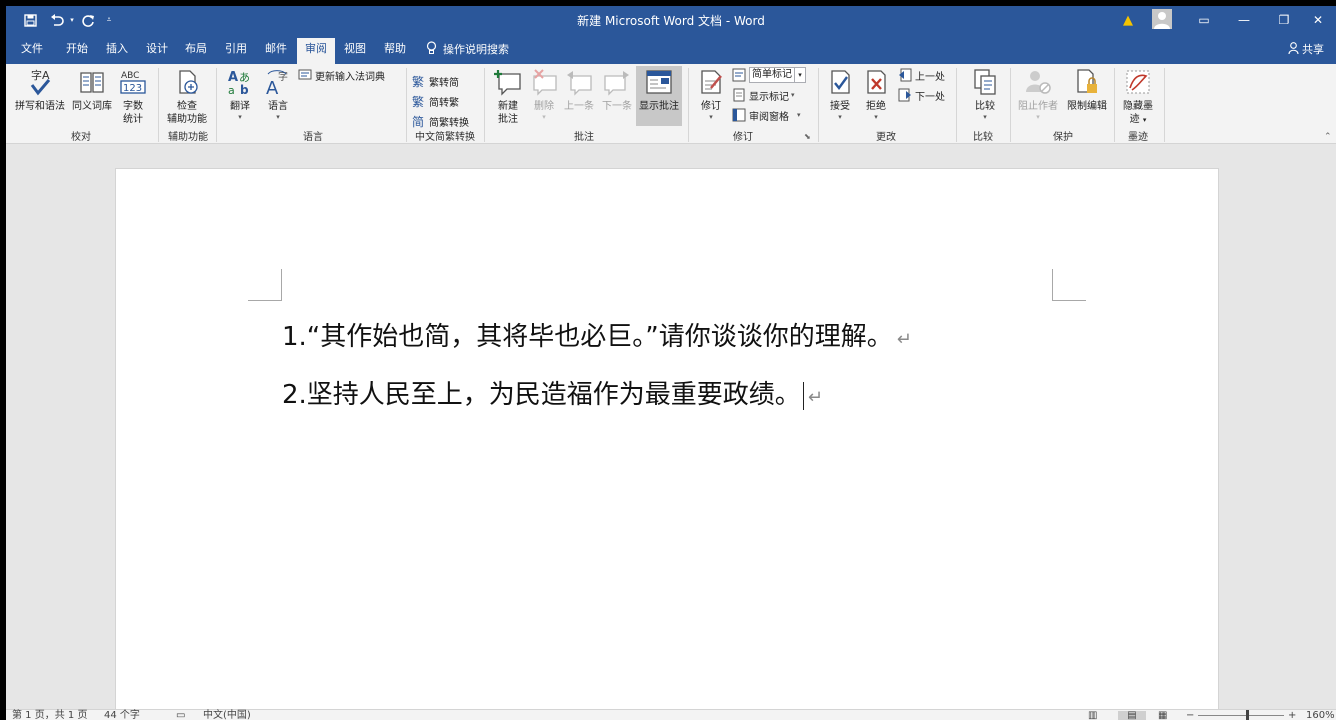 The height and width of the screenshot is (720, 1336). I want to click on tell-me-search: 操作说明搜索, so click(467, 49).